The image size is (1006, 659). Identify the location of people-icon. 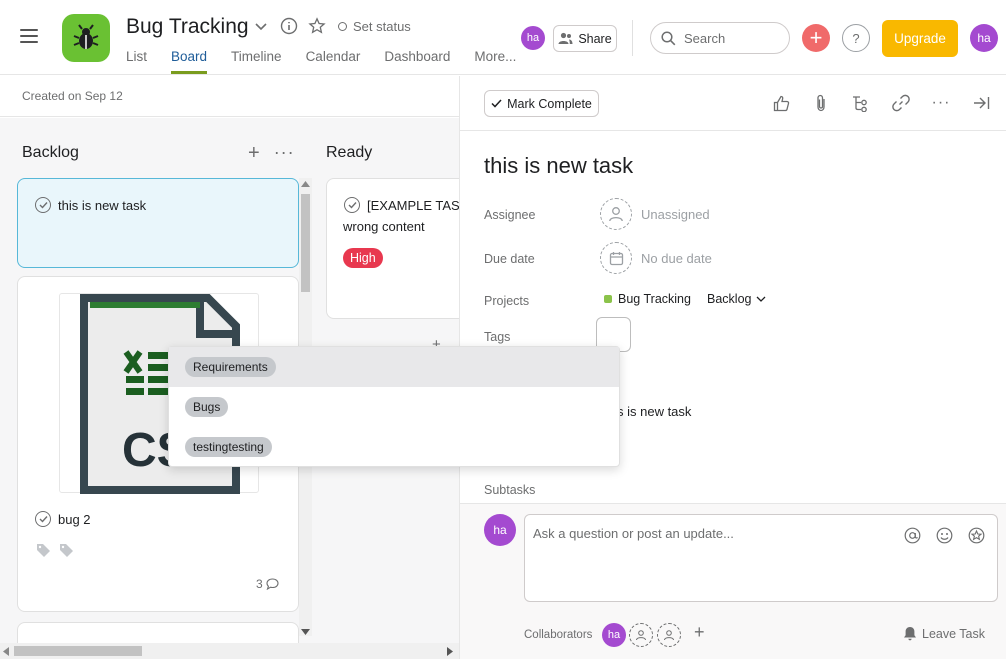
(565, 38).